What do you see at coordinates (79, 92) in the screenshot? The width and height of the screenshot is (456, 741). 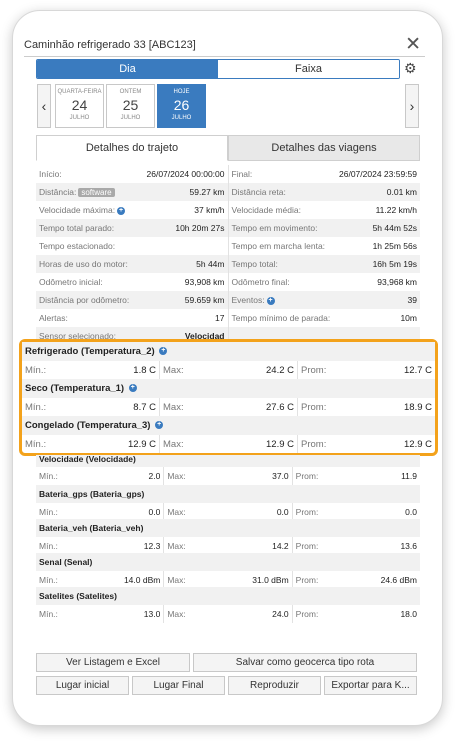 I see `date-weekday: QUARTA-FEIRA` at bounding box center [79, 92].